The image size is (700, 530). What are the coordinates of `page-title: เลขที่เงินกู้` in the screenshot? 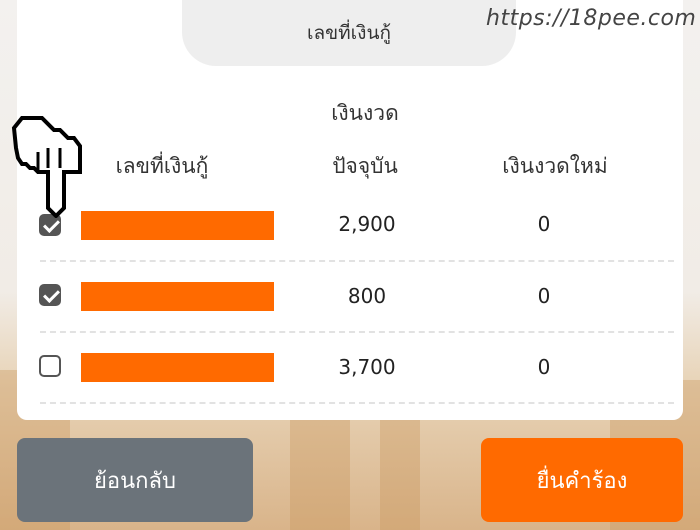 It's located at (349, 33).